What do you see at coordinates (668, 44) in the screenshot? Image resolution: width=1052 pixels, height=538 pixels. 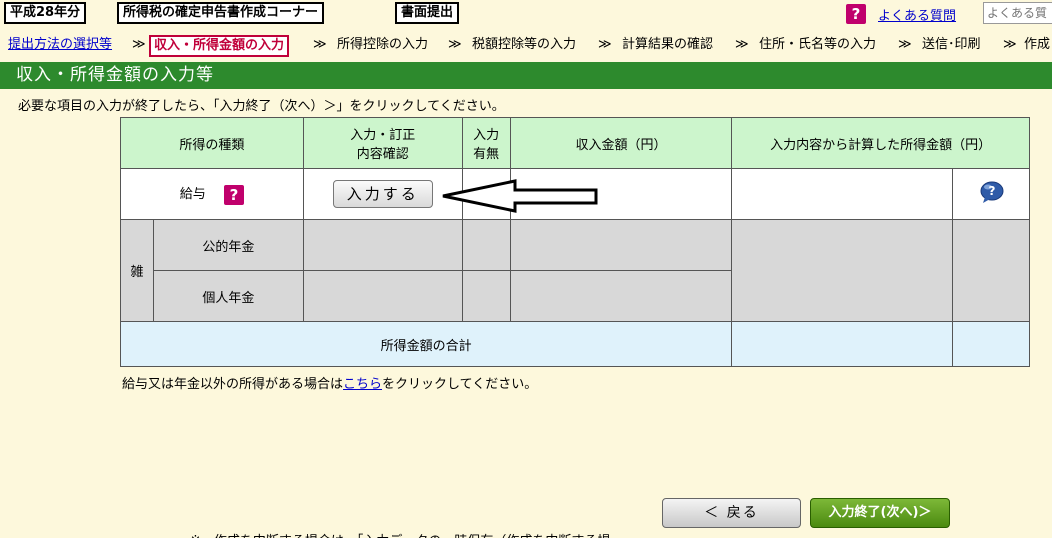 I see `step-calculation: 計算結果の確認` at bounding box center [668, 44].